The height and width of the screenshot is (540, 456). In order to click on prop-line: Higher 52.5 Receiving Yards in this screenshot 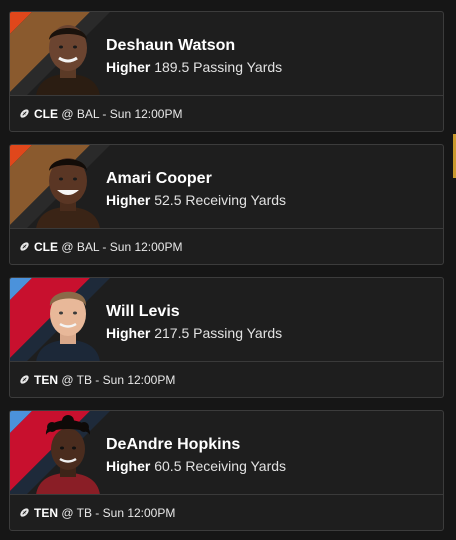, I will do `click(196, 200)`.